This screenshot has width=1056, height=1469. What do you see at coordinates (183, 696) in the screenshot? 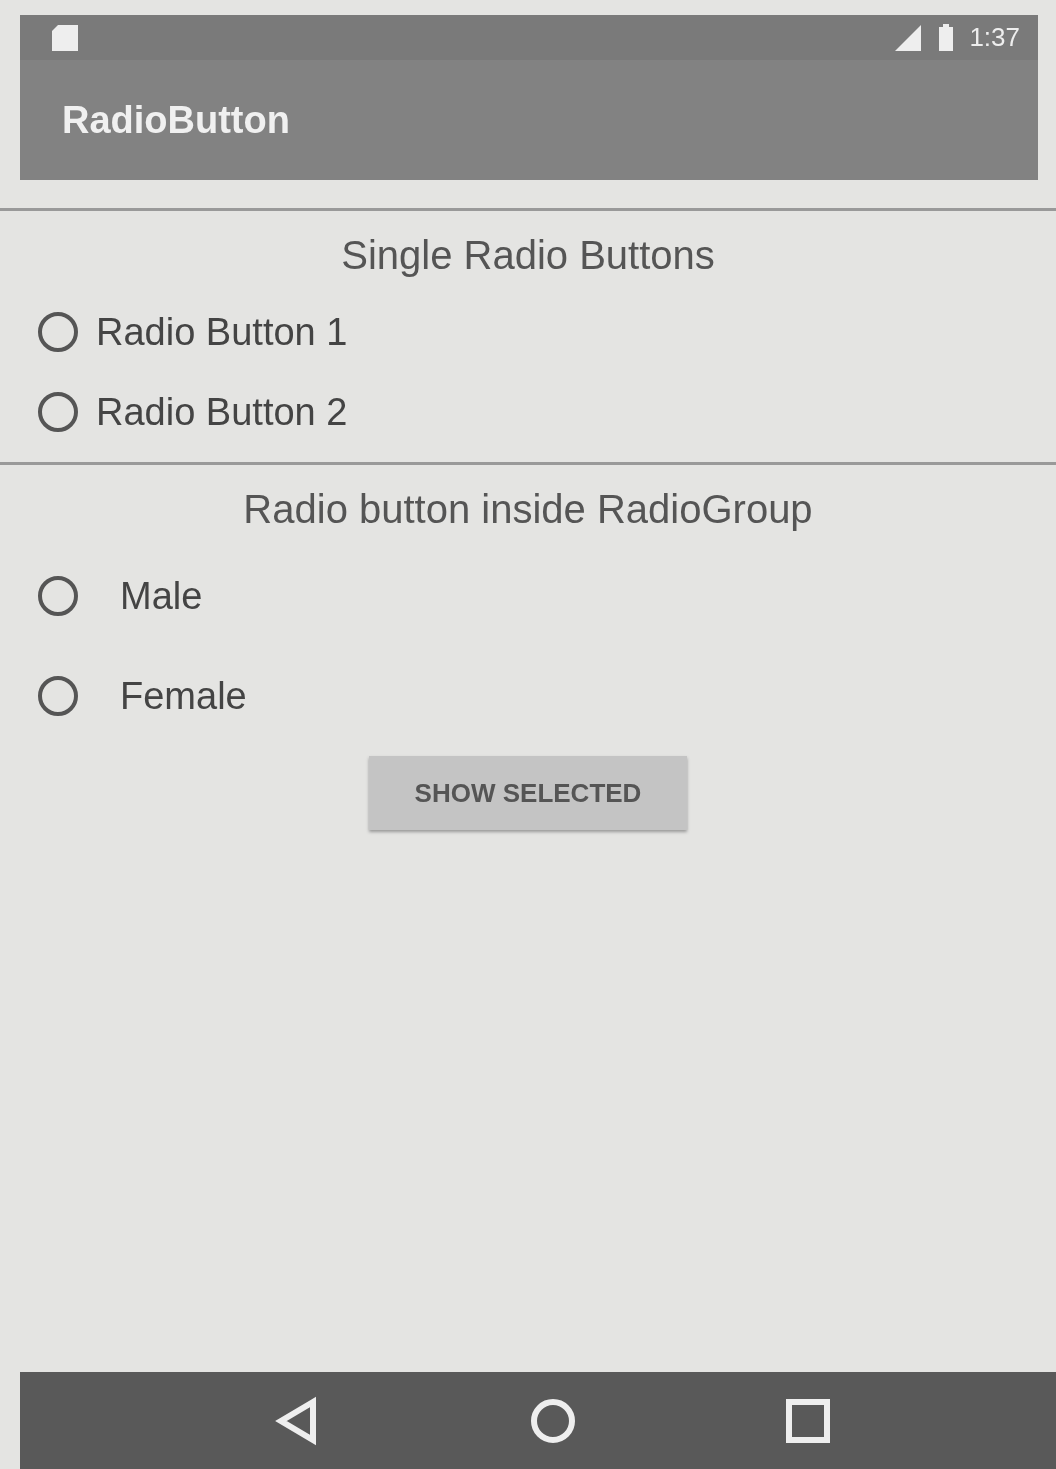
I see `radio-label: Female` at bounding box center [183, 696].